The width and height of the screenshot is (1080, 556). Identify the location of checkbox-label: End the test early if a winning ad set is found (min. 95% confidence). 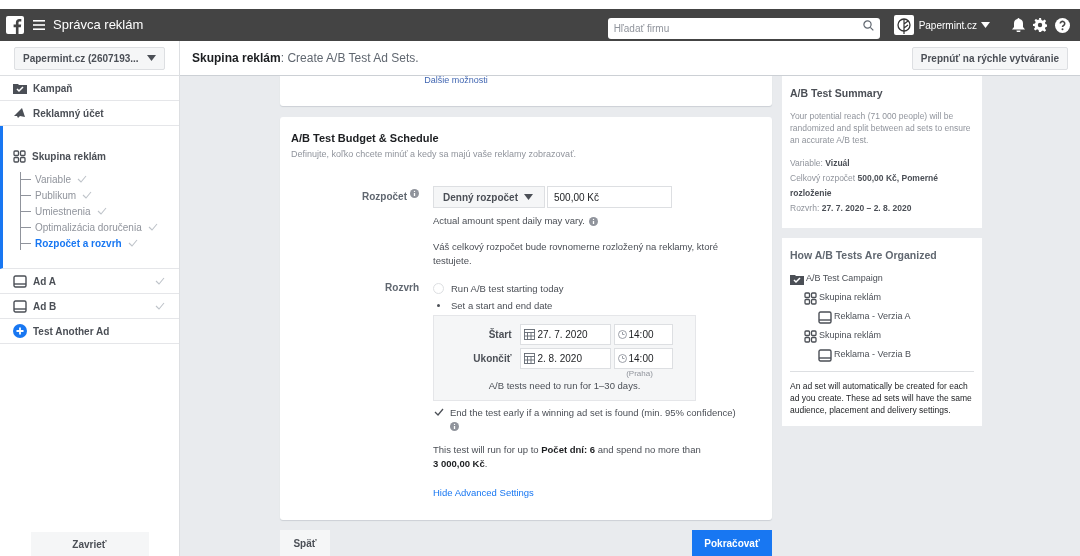
(593, 412).